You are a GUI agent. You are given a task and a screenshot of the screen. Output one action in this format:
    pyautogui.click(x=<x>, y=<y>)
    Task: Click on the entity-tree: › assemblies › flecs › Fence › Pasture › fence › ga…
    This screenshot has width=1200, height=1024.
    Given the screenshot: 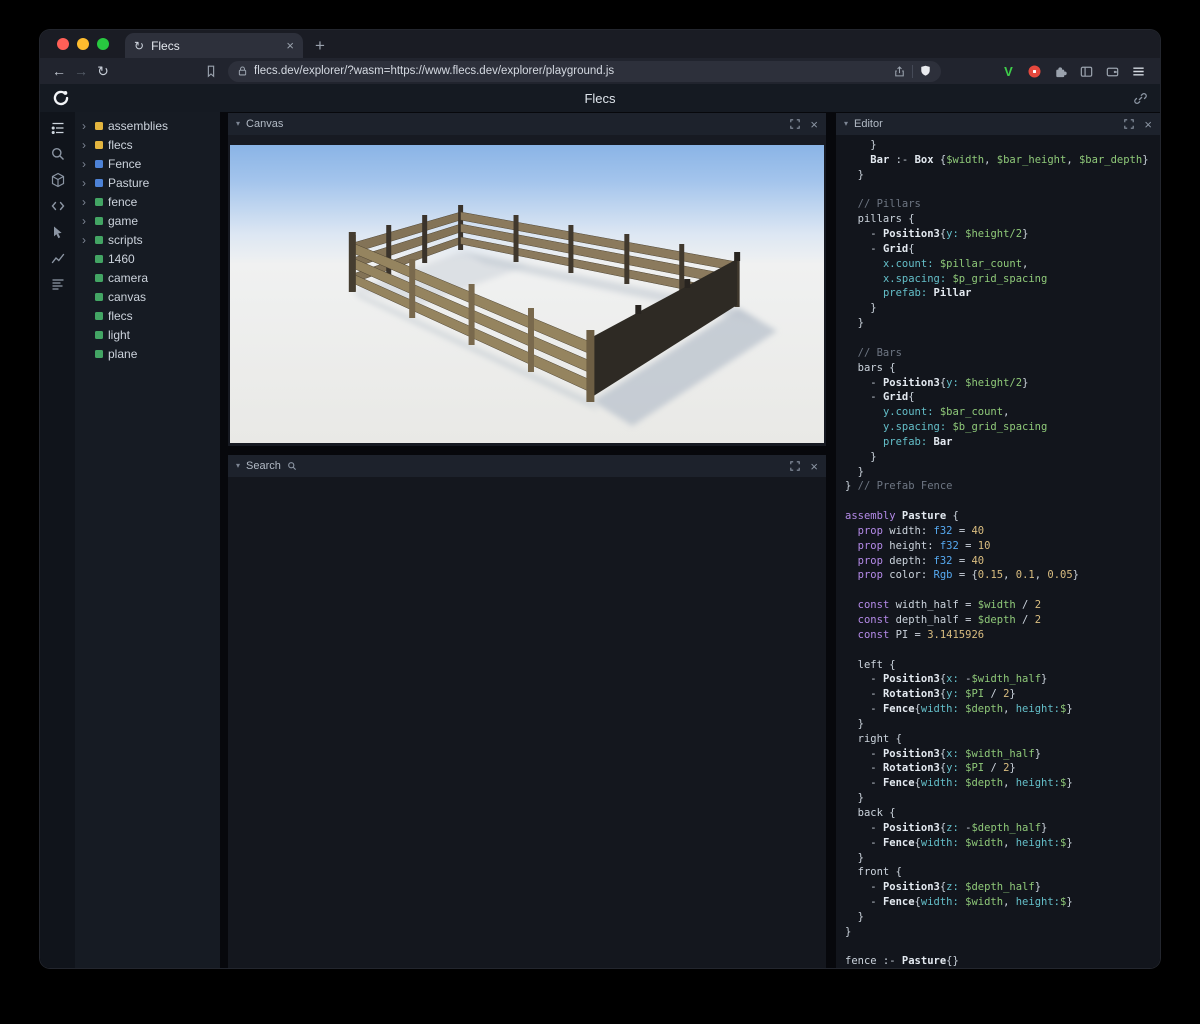 What is the action you would take?
    pyautogui.click(x=147, y=540)
    